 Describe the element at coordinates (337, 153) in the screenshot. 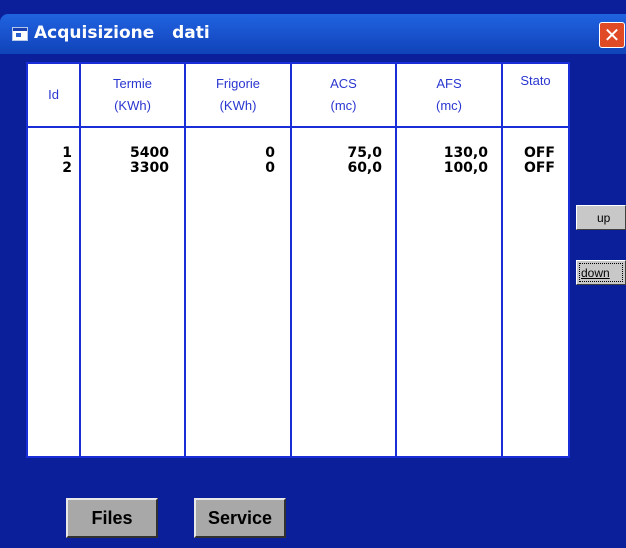

I see `table-cell-acs: 75,0` at that location.